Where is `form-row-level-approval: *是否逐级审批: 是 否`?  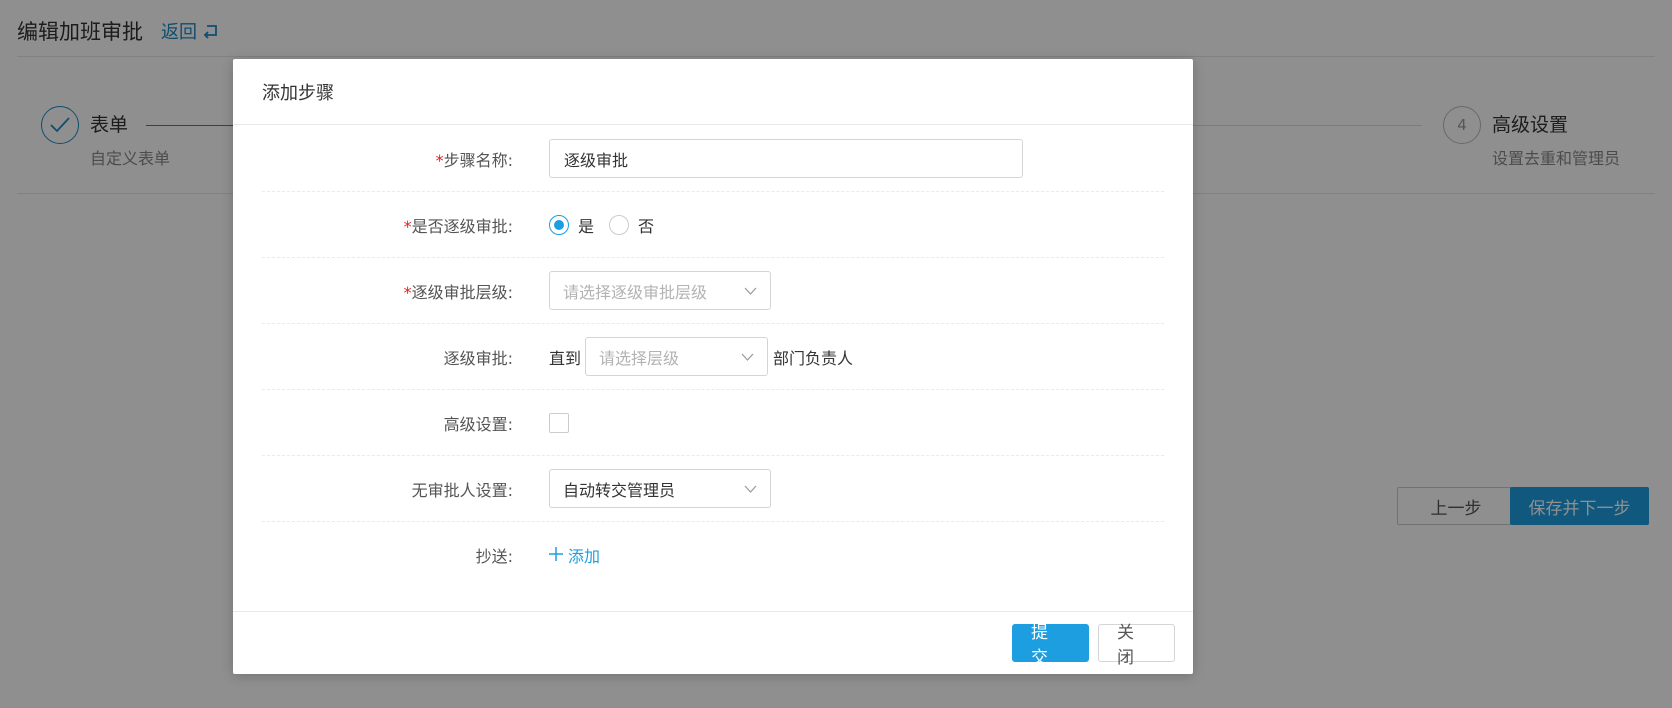
form-row-level-approval: *是否逐级审批: 是 否 is located at coordinates (713, 225).